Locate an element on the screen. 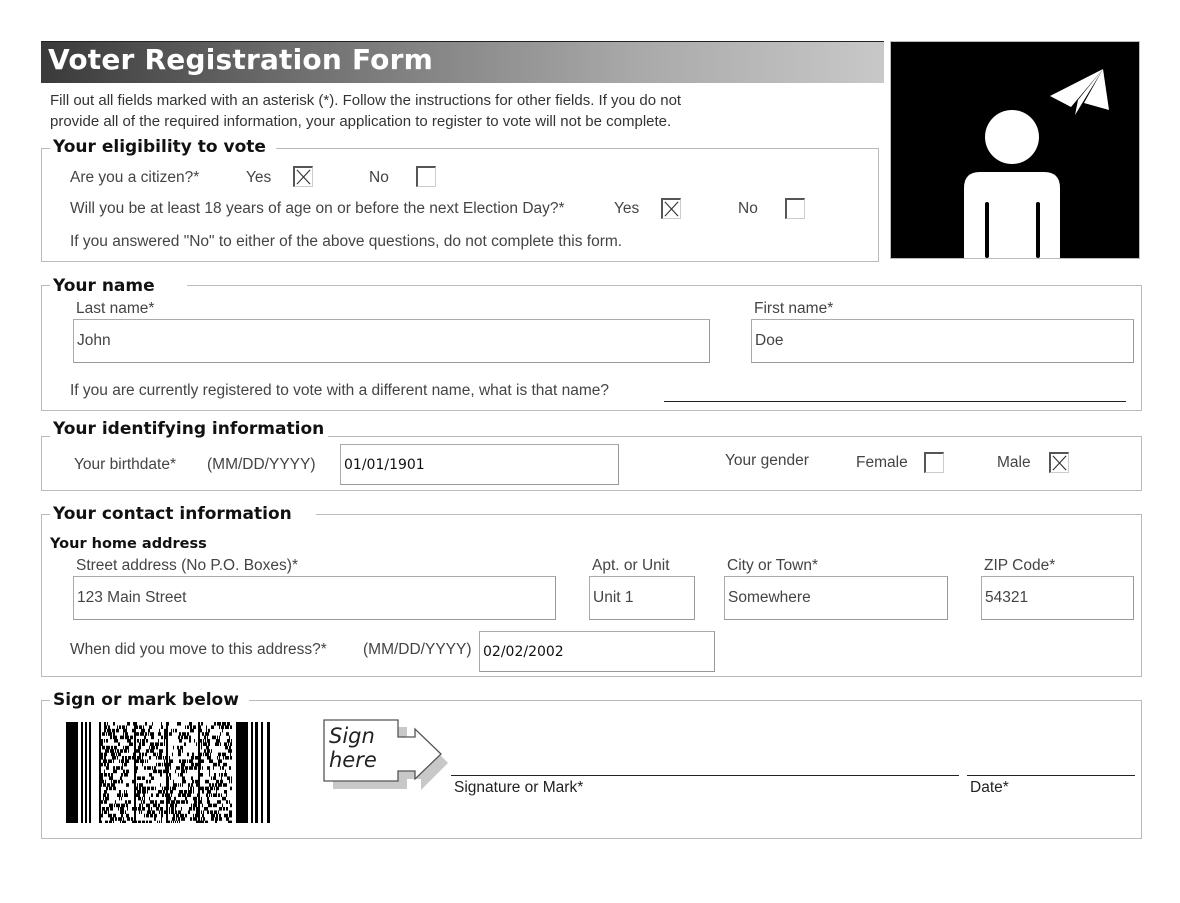  signature-line is located at coordinates (705, 775).